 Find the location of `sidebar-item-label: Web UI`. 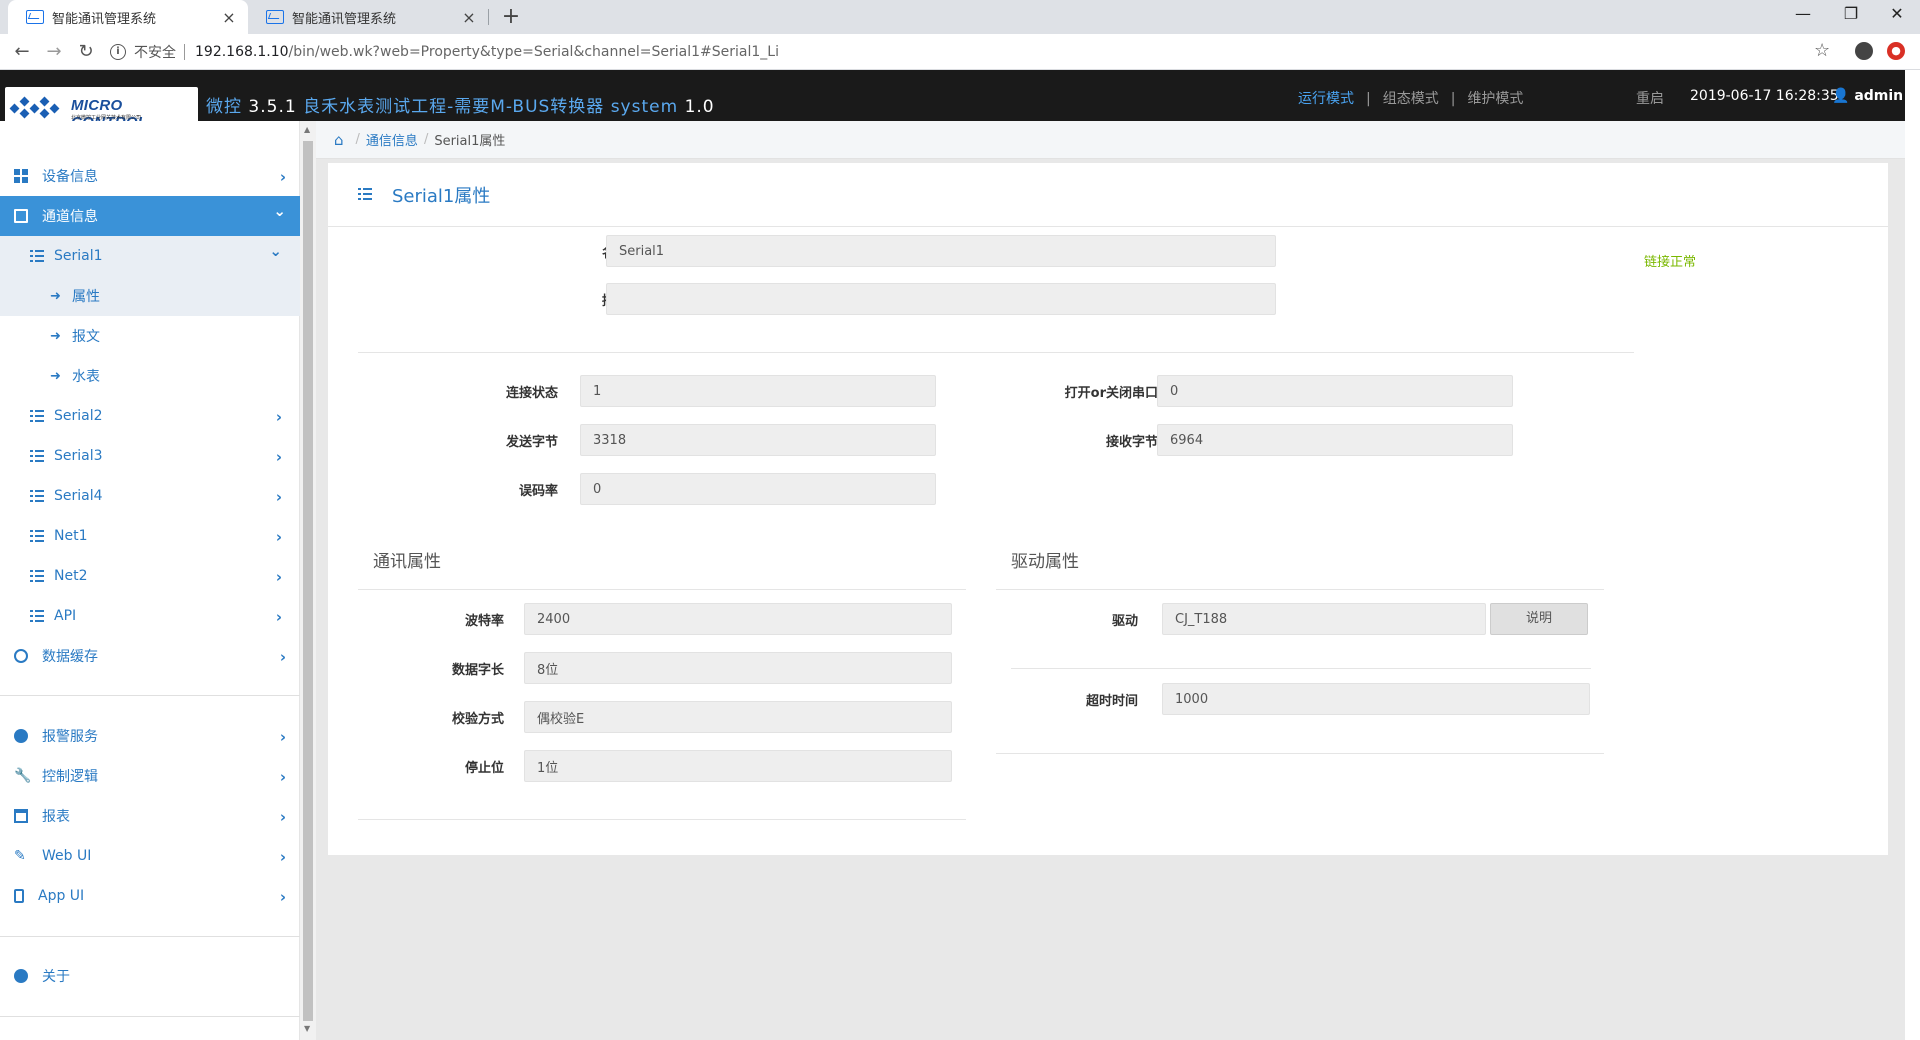

sidebar-item-label: Web UI is located at coordinates (67, 856).